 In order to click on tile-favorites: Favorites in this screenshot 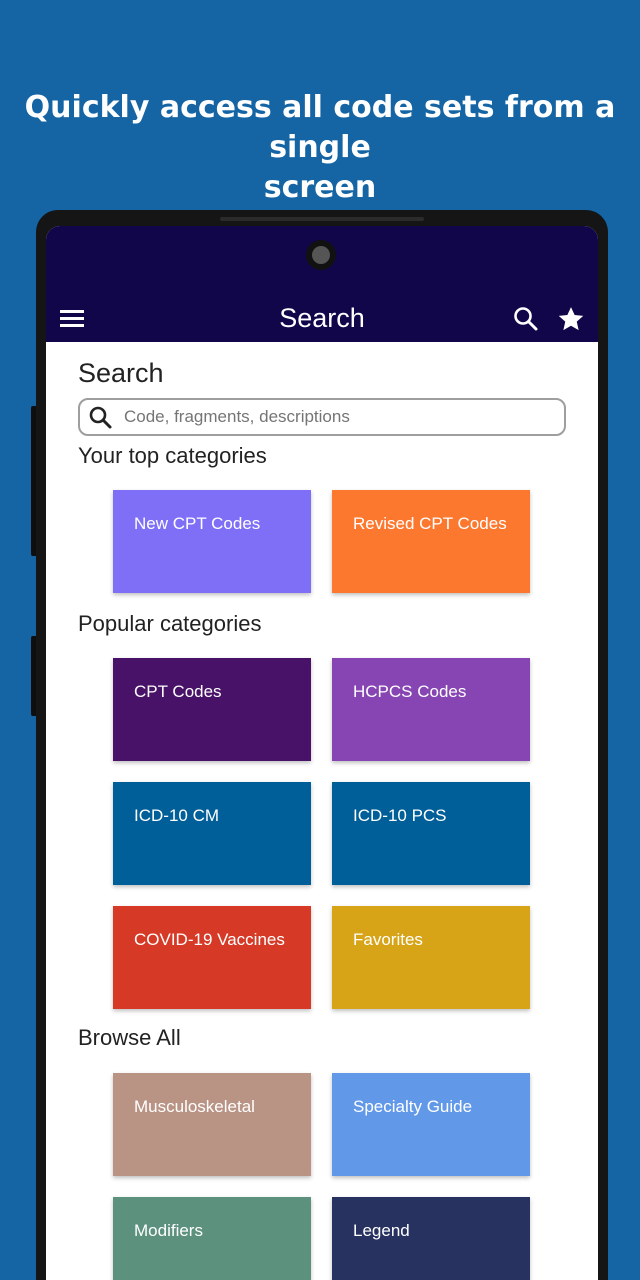, I will do `click(431, 957)`.